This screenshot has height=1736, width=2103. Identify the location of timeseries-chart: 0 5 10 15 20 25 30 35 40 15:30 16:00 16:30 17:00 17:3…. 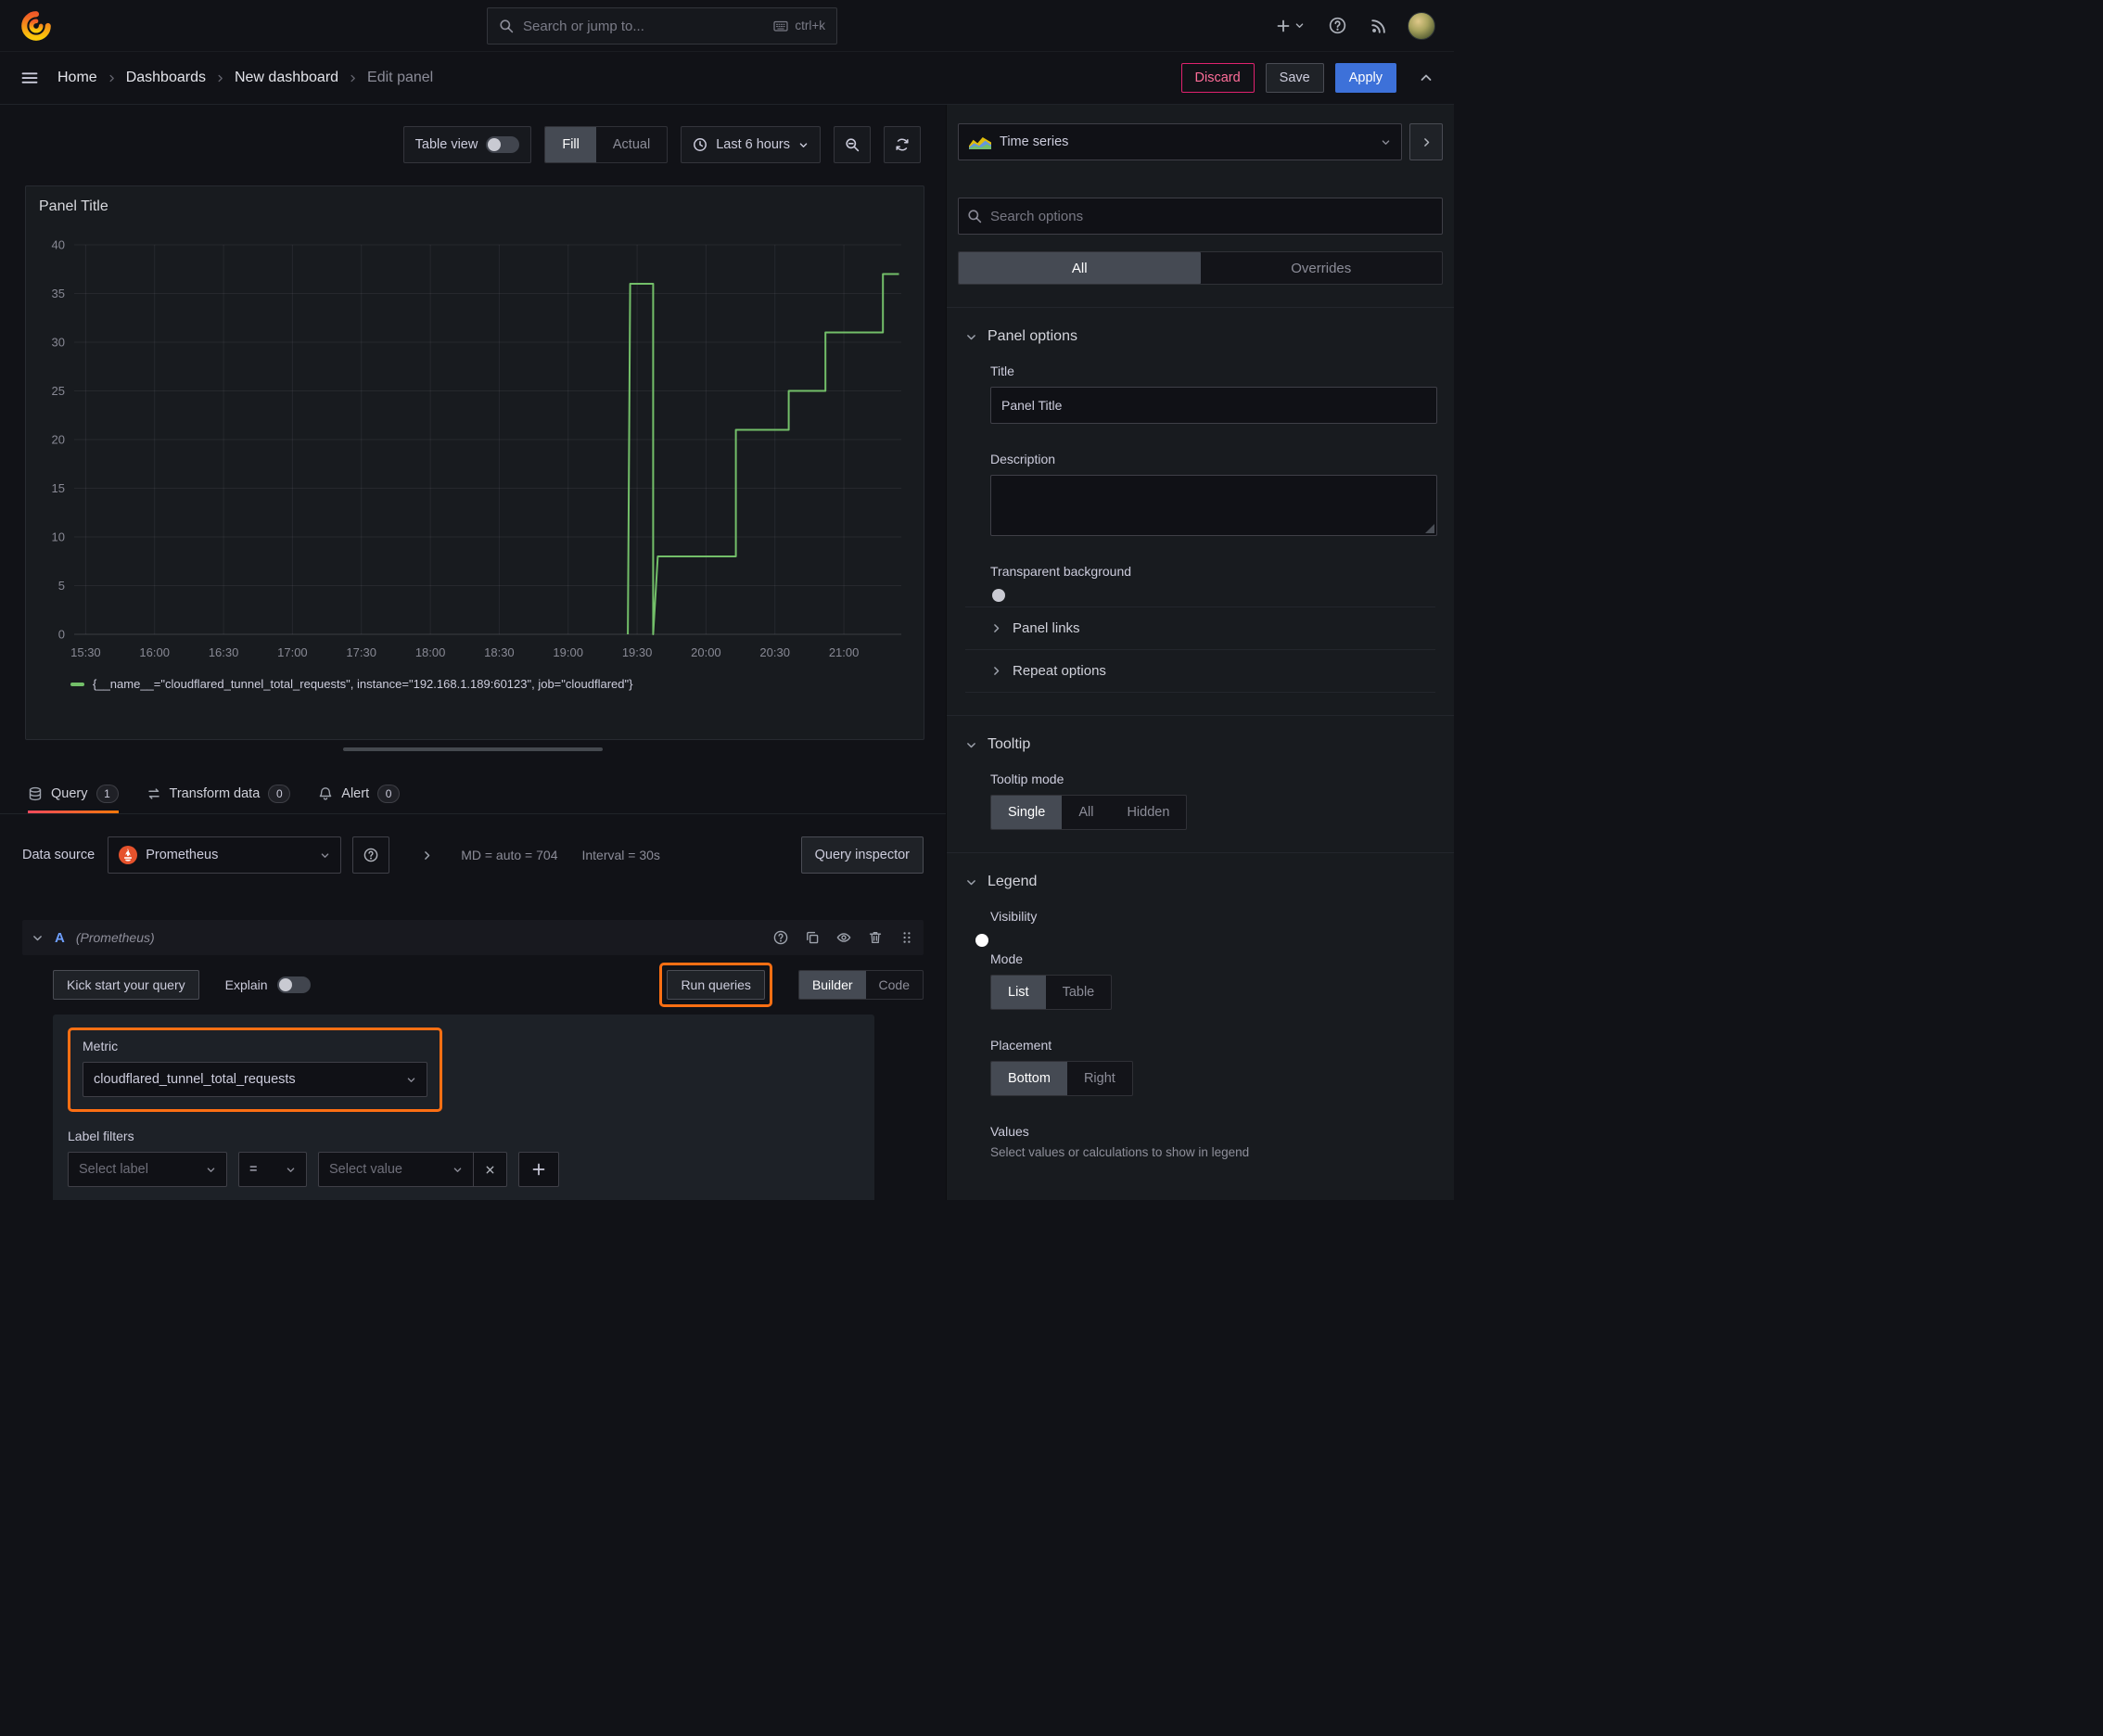
(473, 455).